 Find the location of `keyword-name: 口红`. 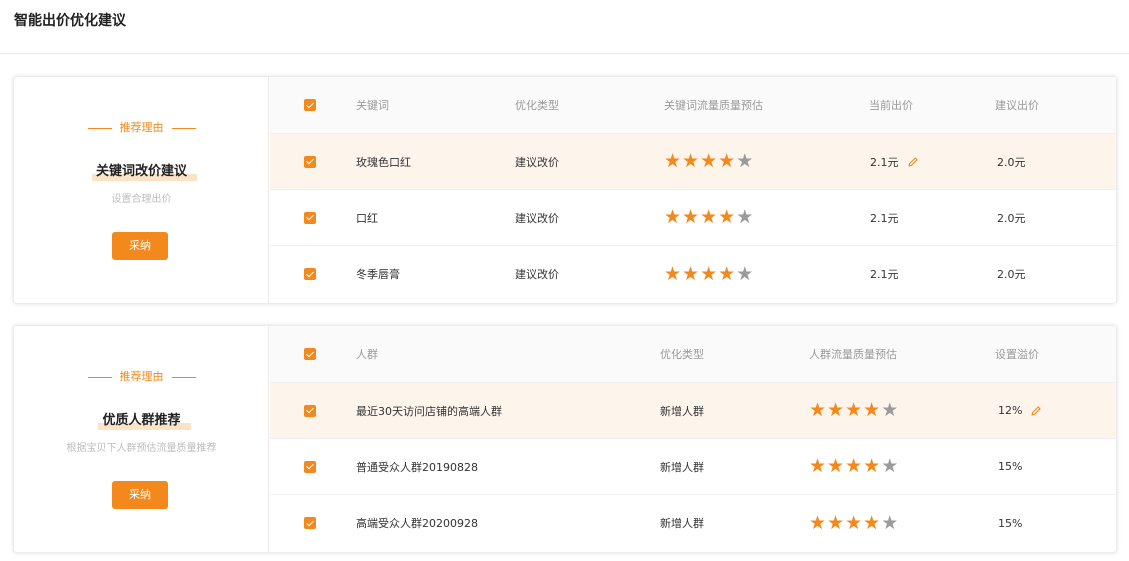

keyword-name: 口红 is located at coordinates (367, 218).